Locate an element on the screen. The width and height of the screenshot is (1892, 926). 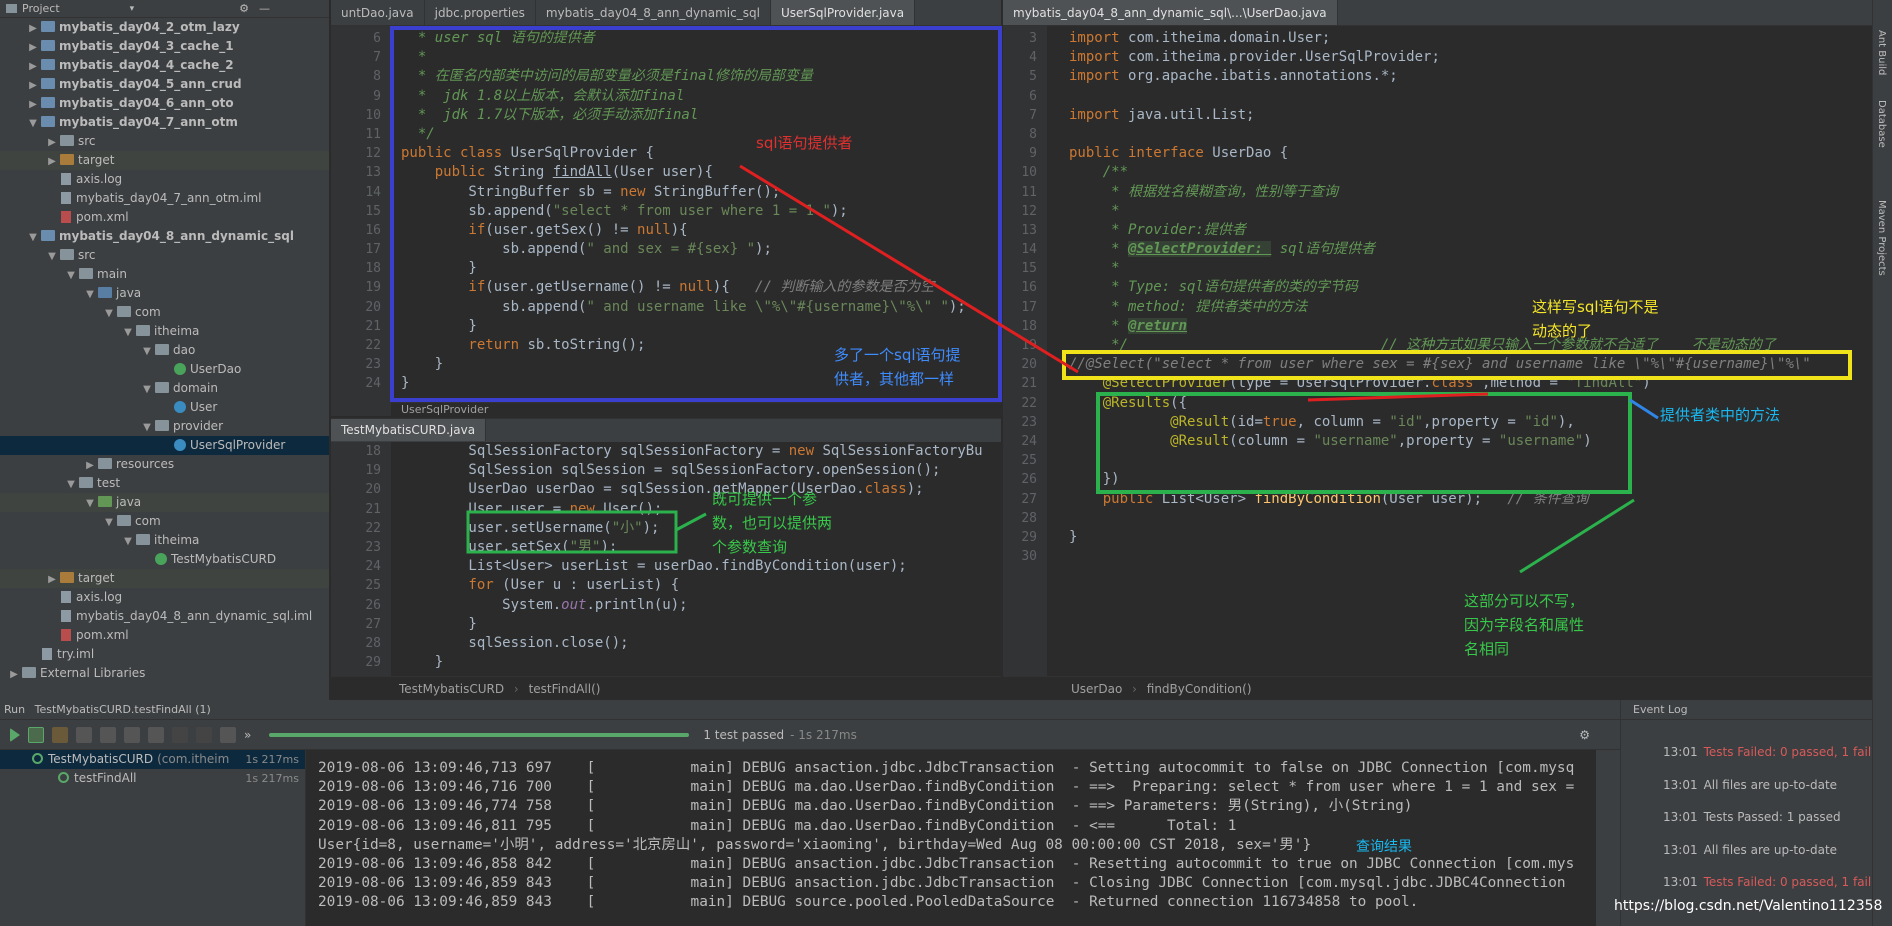
blue-method-line is located at coordinates (1644, 409).